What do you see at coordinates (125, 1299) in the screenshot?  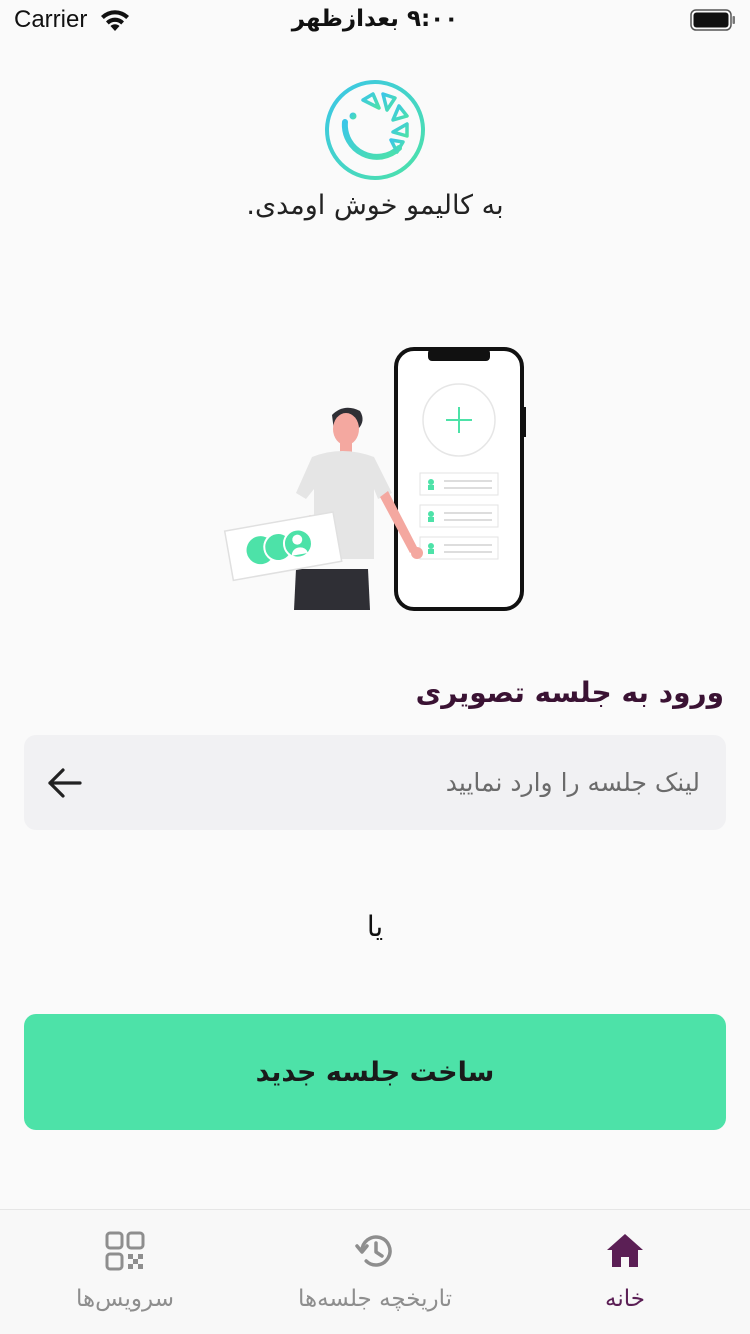 I see `tab-services-label: سرویس‌ها` at bounding box center [125, 1299].